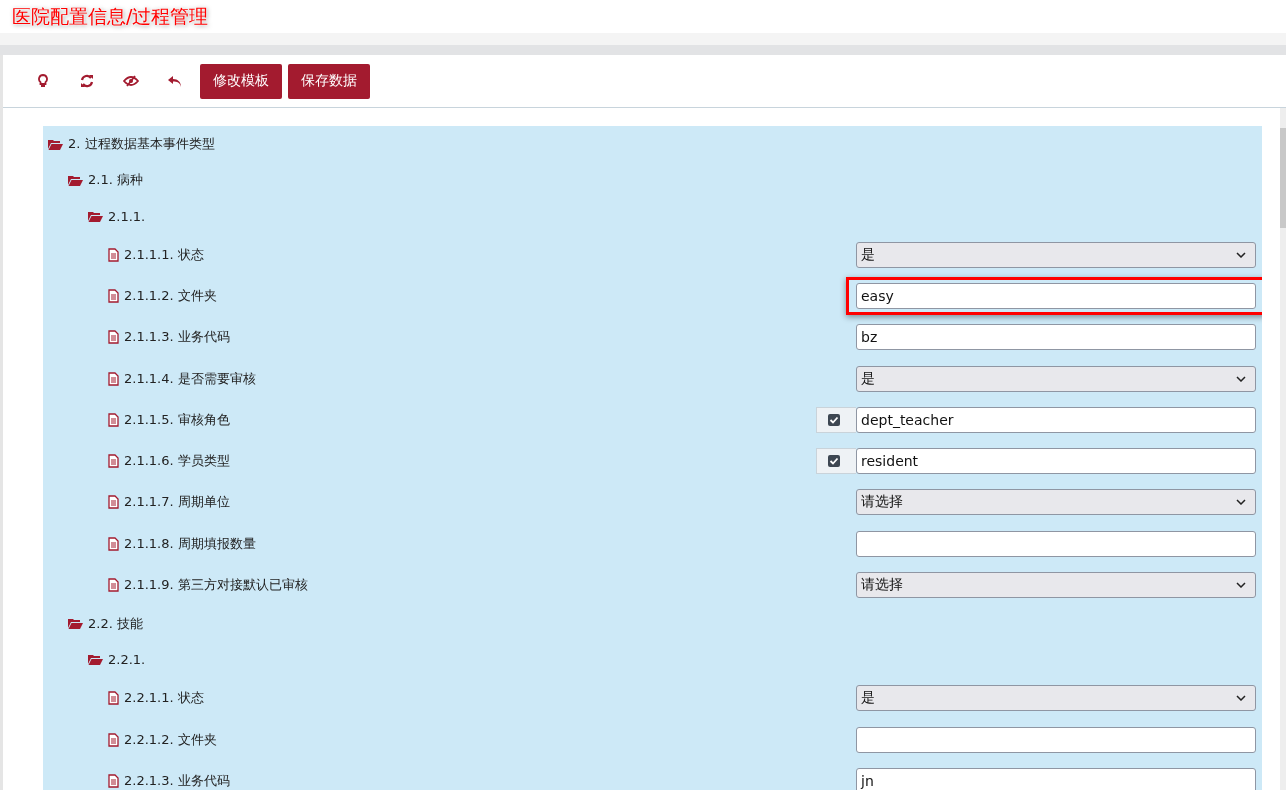 Image resolution: width=1286 pixels, height=790 pixels. I want to click on tree-folder-label: 2.1.1., so click(127, 216).